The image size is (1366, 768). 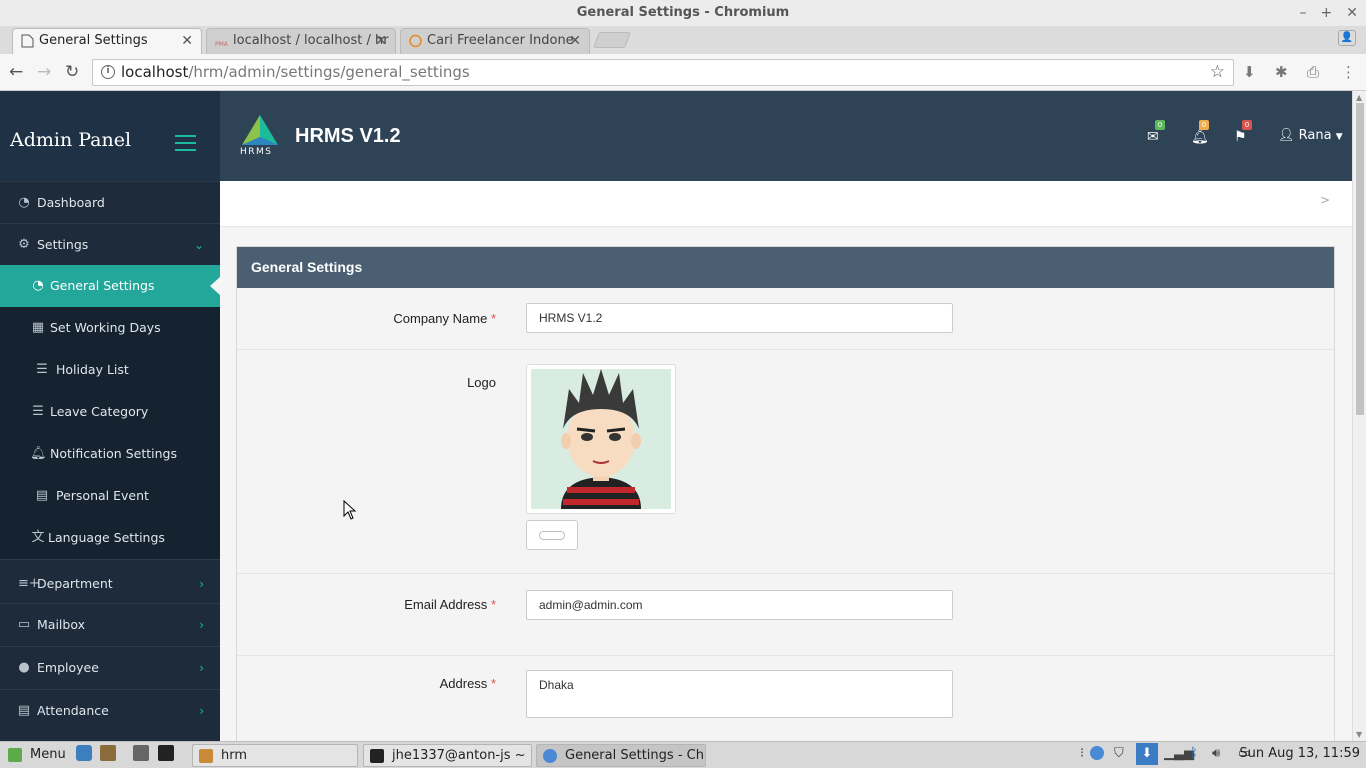 What do you see at coordinates (141, 753) in the screenshot?
I see `show-desktop-icon` at bounding box center [141, 753].